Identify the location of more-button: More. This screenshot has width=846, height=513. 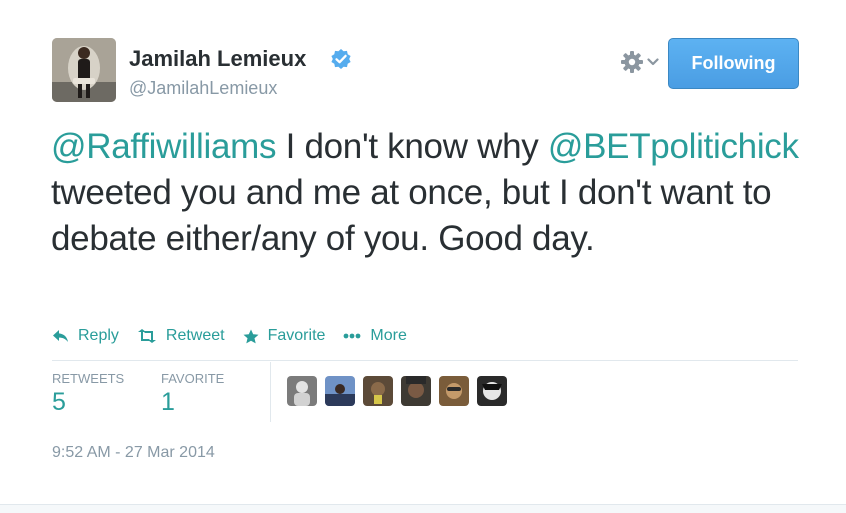
(375, 336).